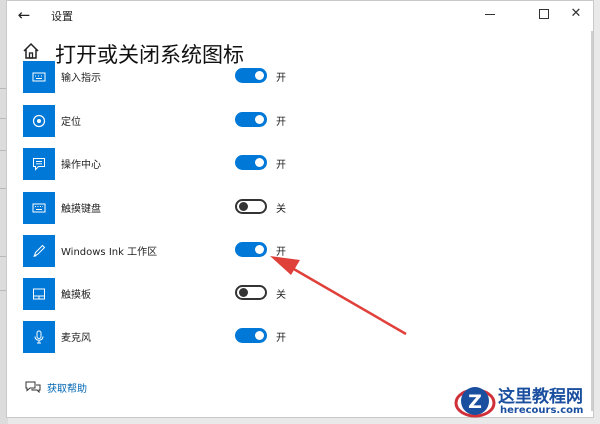 The width and height of the screenshot is (600, 424). I want to click on watermark-logo-icon: Z, so click(475, 402).